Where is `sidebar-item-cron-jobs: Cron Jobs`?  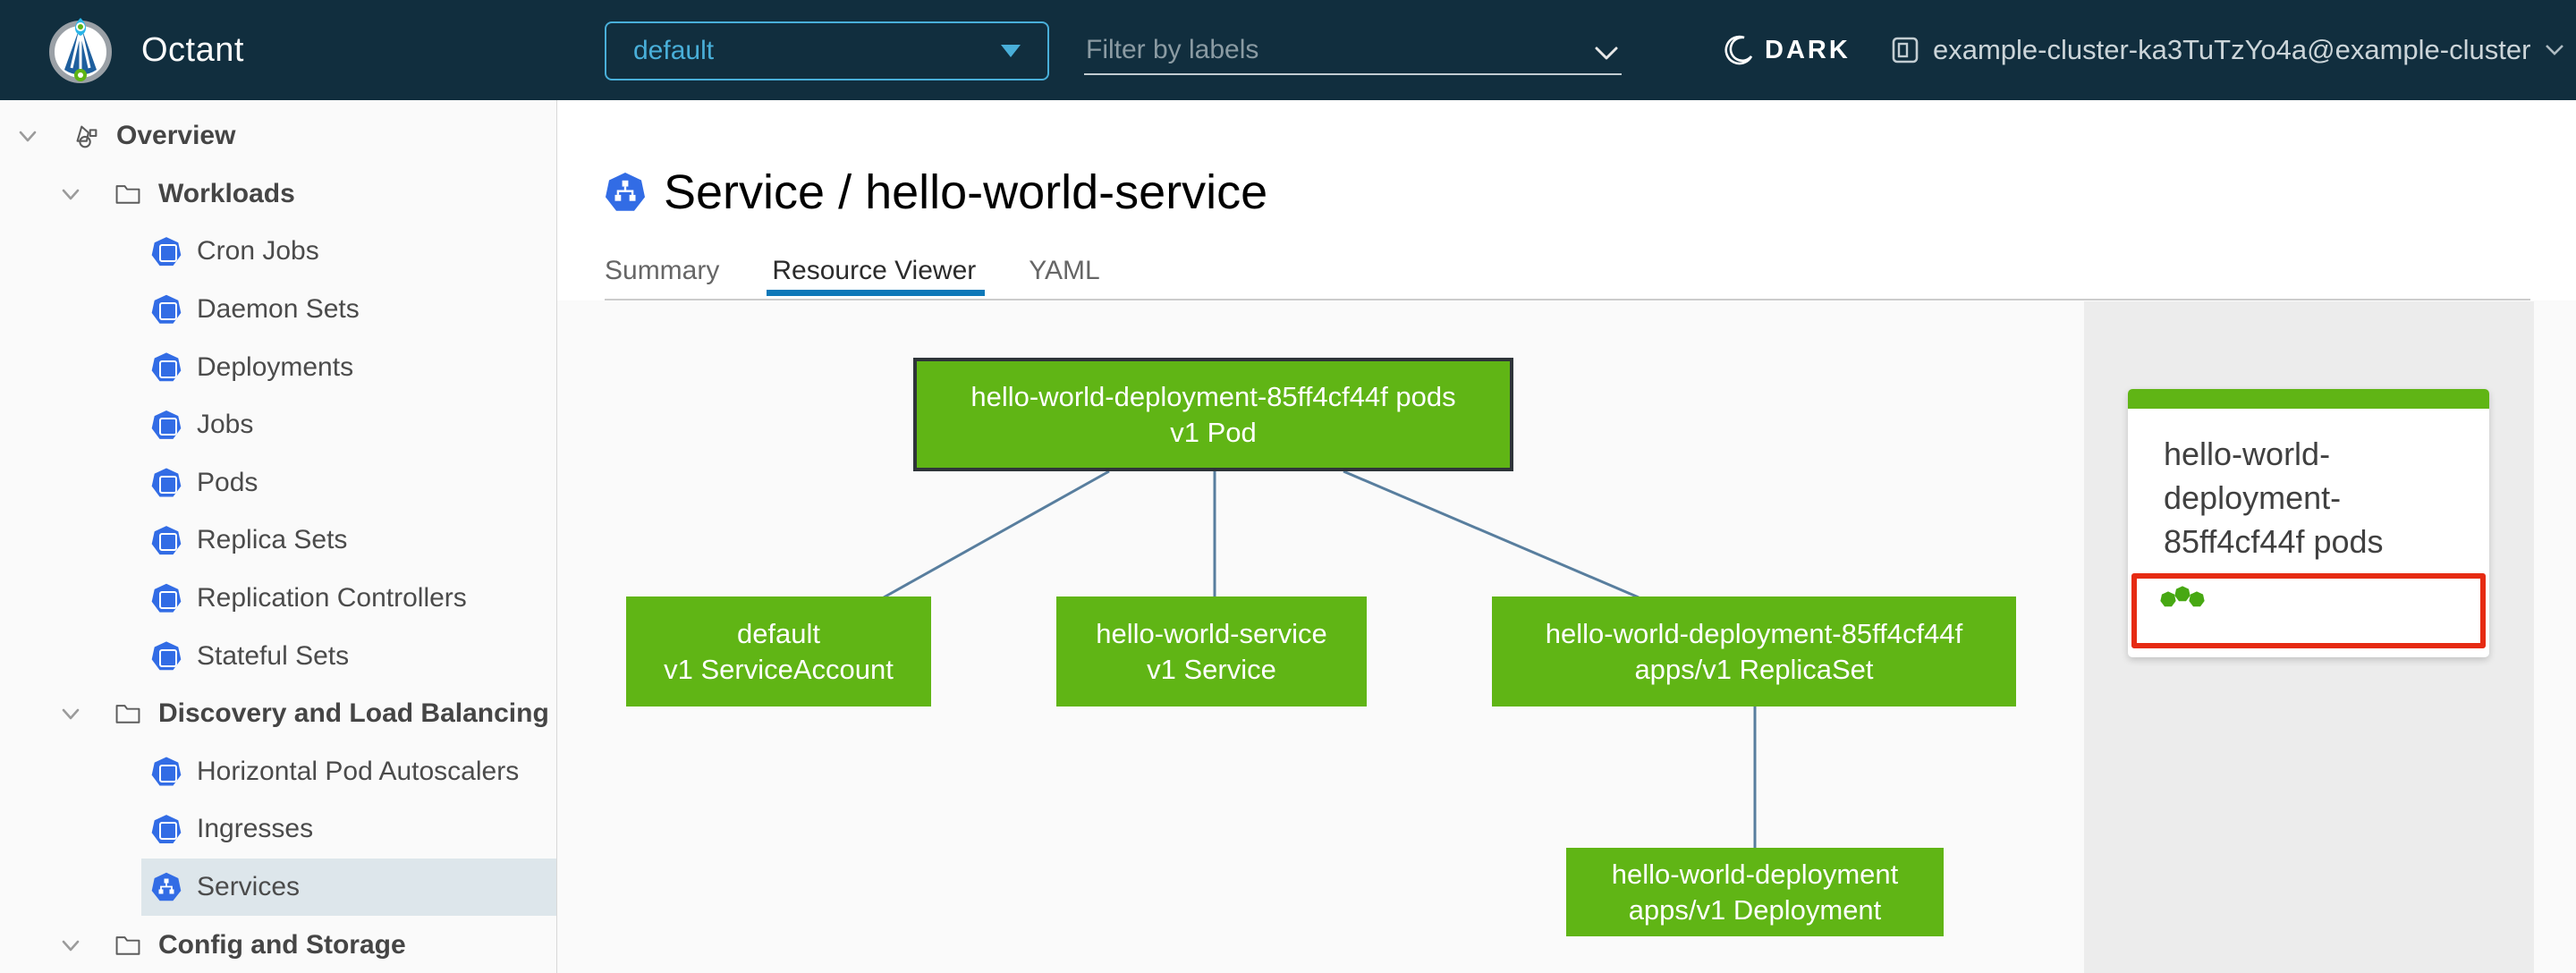
sidebar-item-cron-jobs: Cron Jobs is located at coordinates (278, 252).